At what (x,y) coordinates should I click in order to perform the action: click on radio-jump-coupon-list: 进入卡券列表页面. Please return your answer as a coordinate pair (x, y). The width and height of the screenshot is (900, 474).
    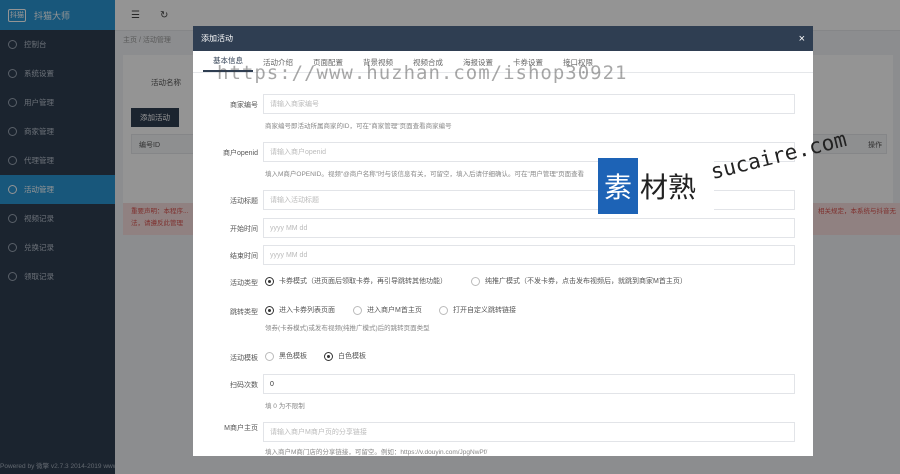
    Looking at the image, I should click on (300, 310).